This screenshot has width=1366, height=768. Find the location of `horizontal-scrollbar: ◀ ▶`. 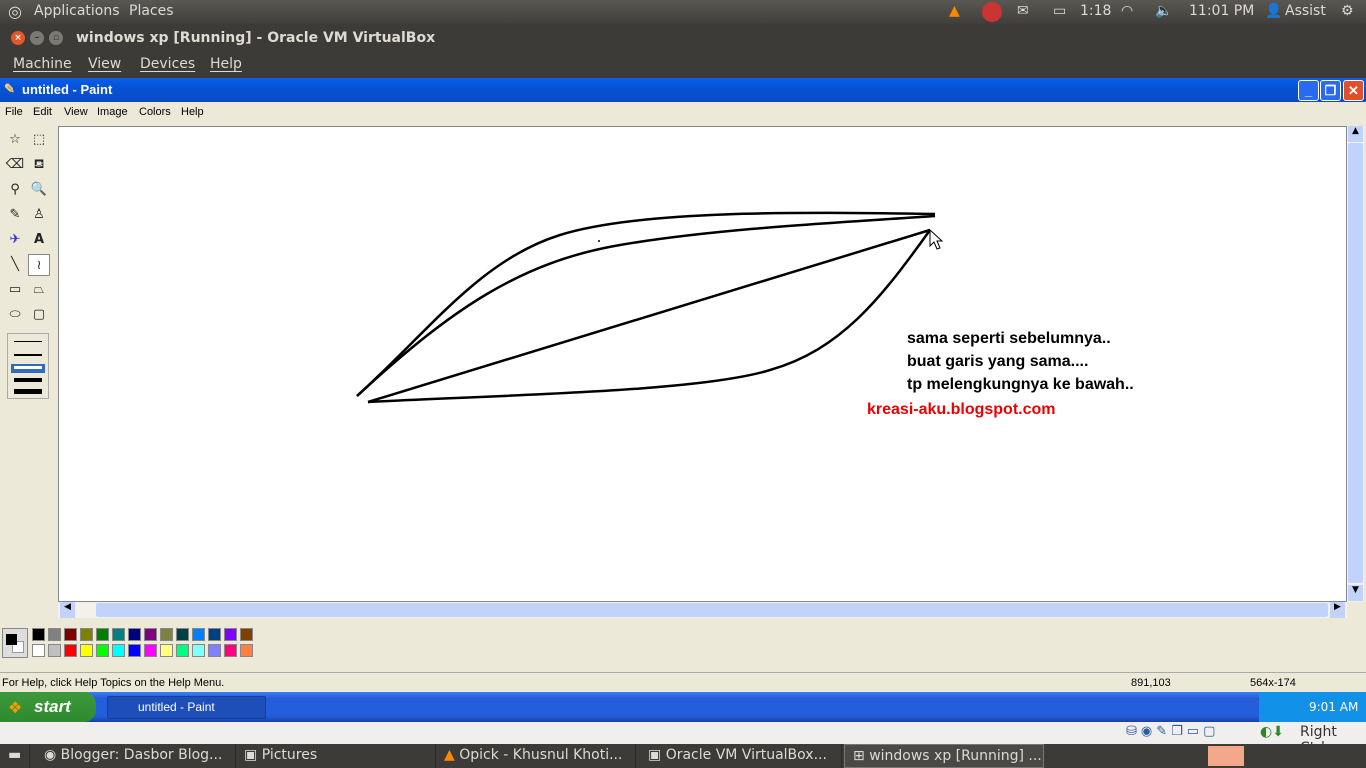

horizontal-scrollbar: ◀ ▶ is located at coordinates (702, 610).